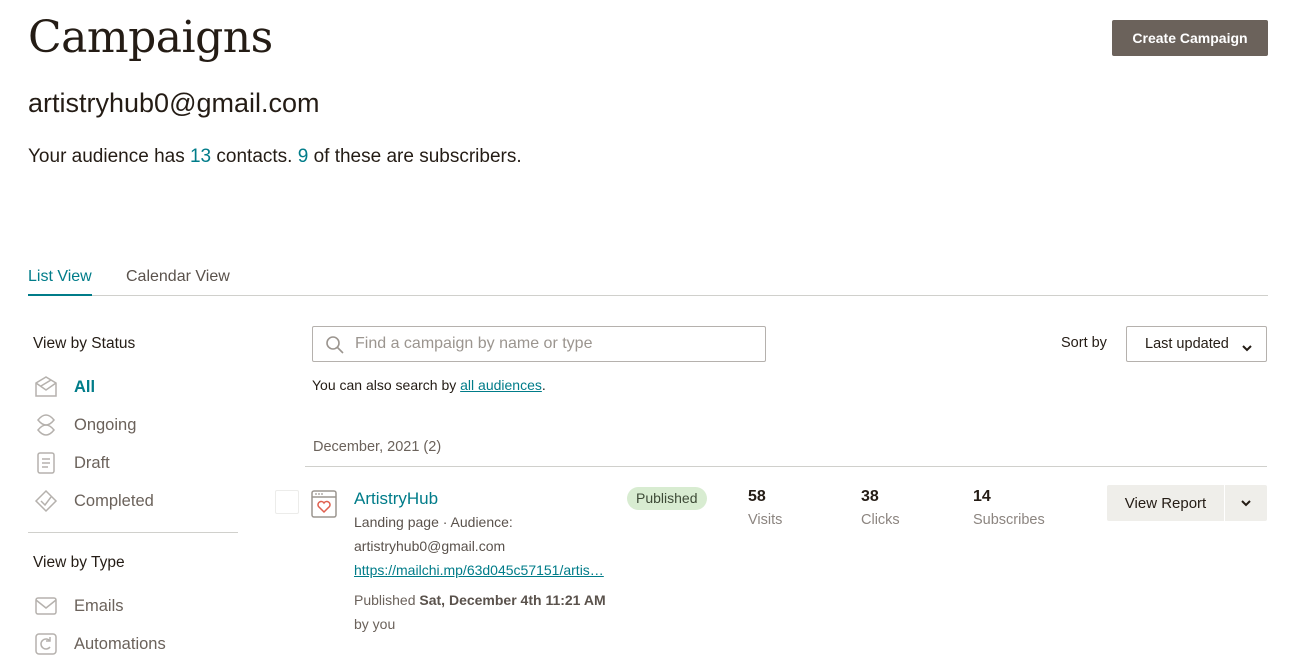  Describe the element at coordinates (555, 344) in the screenshot. I see `search-input` at that location.